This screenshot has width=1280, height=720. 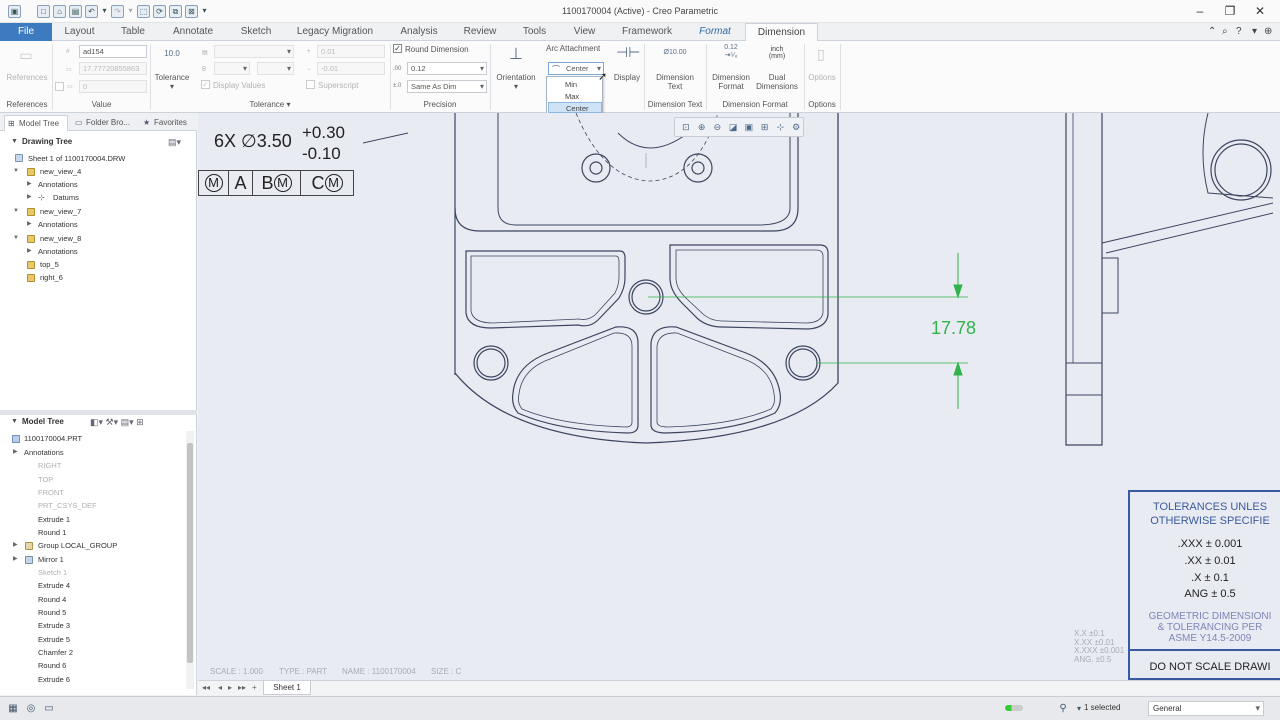 I want to click on tree-item-feature: Round 4, so click(x=52, y=599).